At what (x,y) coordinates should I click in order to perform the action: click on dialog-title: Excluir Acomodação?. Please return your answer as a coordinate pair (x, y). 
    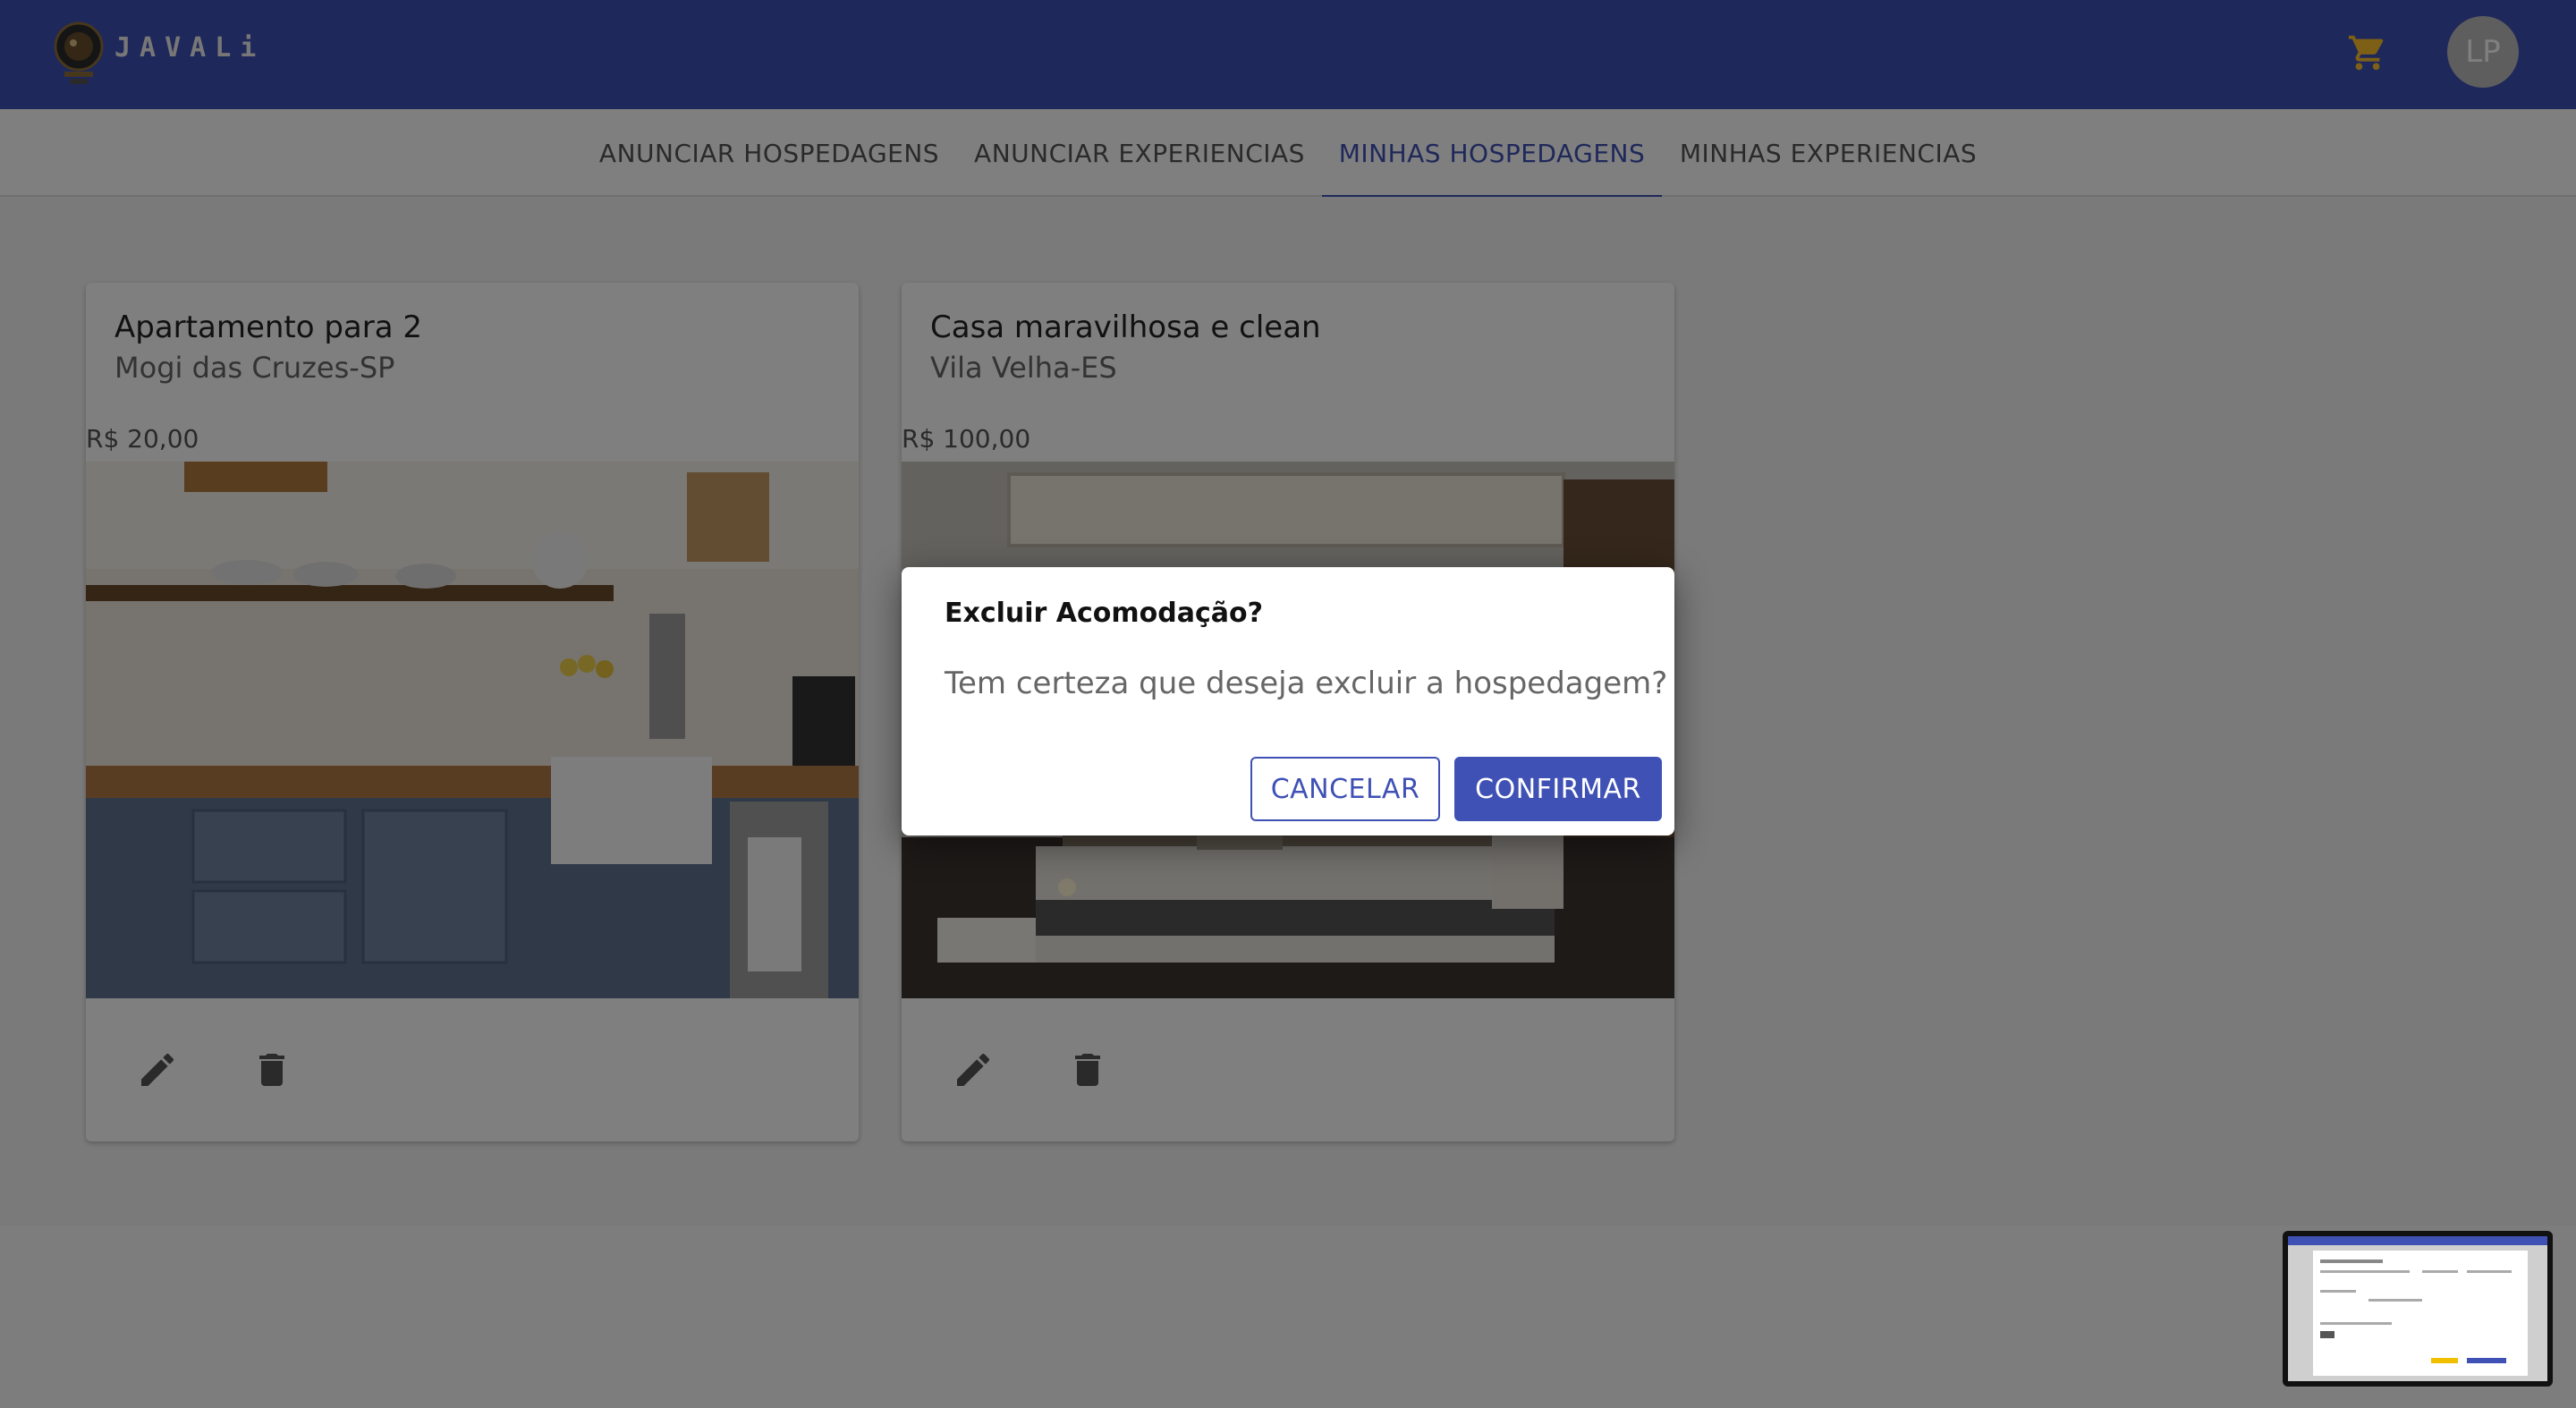
    Looking at the image, I should click on (1104, 614).